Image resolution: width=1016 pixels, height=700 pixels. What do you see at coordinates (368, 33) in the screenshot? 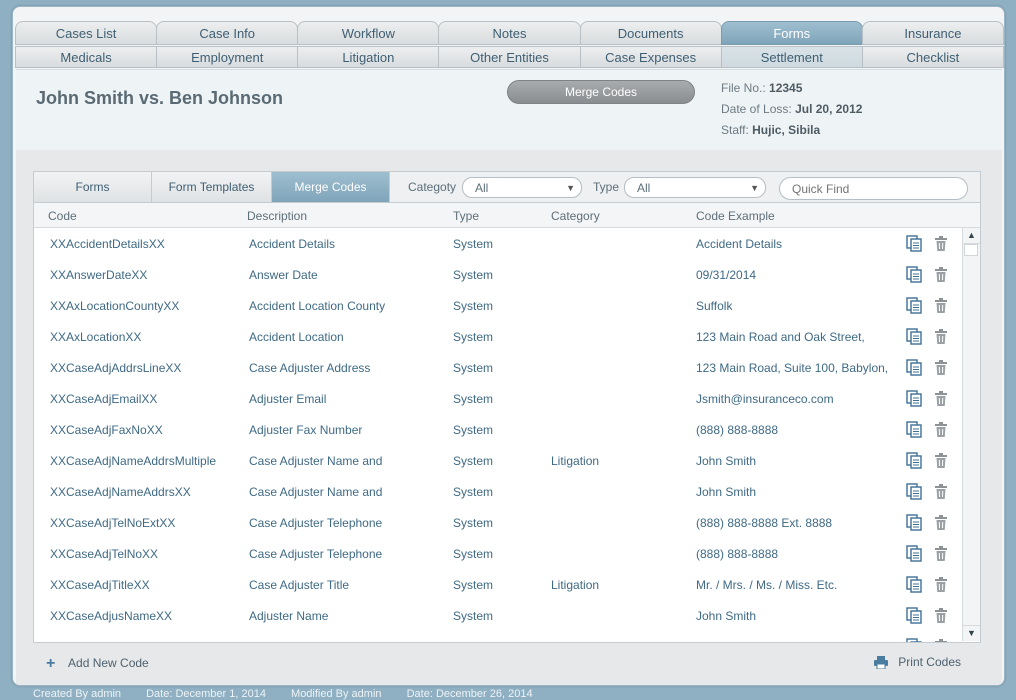
I see `tab-workflow: Workflow` at bounding box center [368, 33].